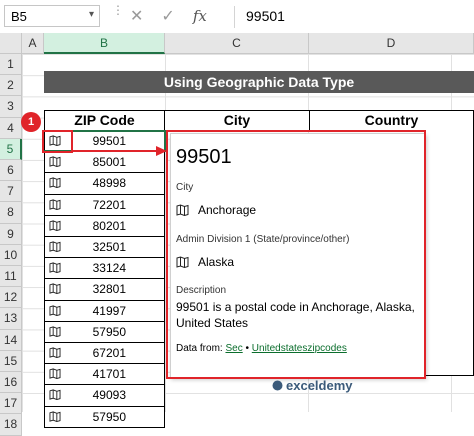  Describe the element at coordinates (11, 319) in the screenshot. I see `row-header-13: 13` at that location.